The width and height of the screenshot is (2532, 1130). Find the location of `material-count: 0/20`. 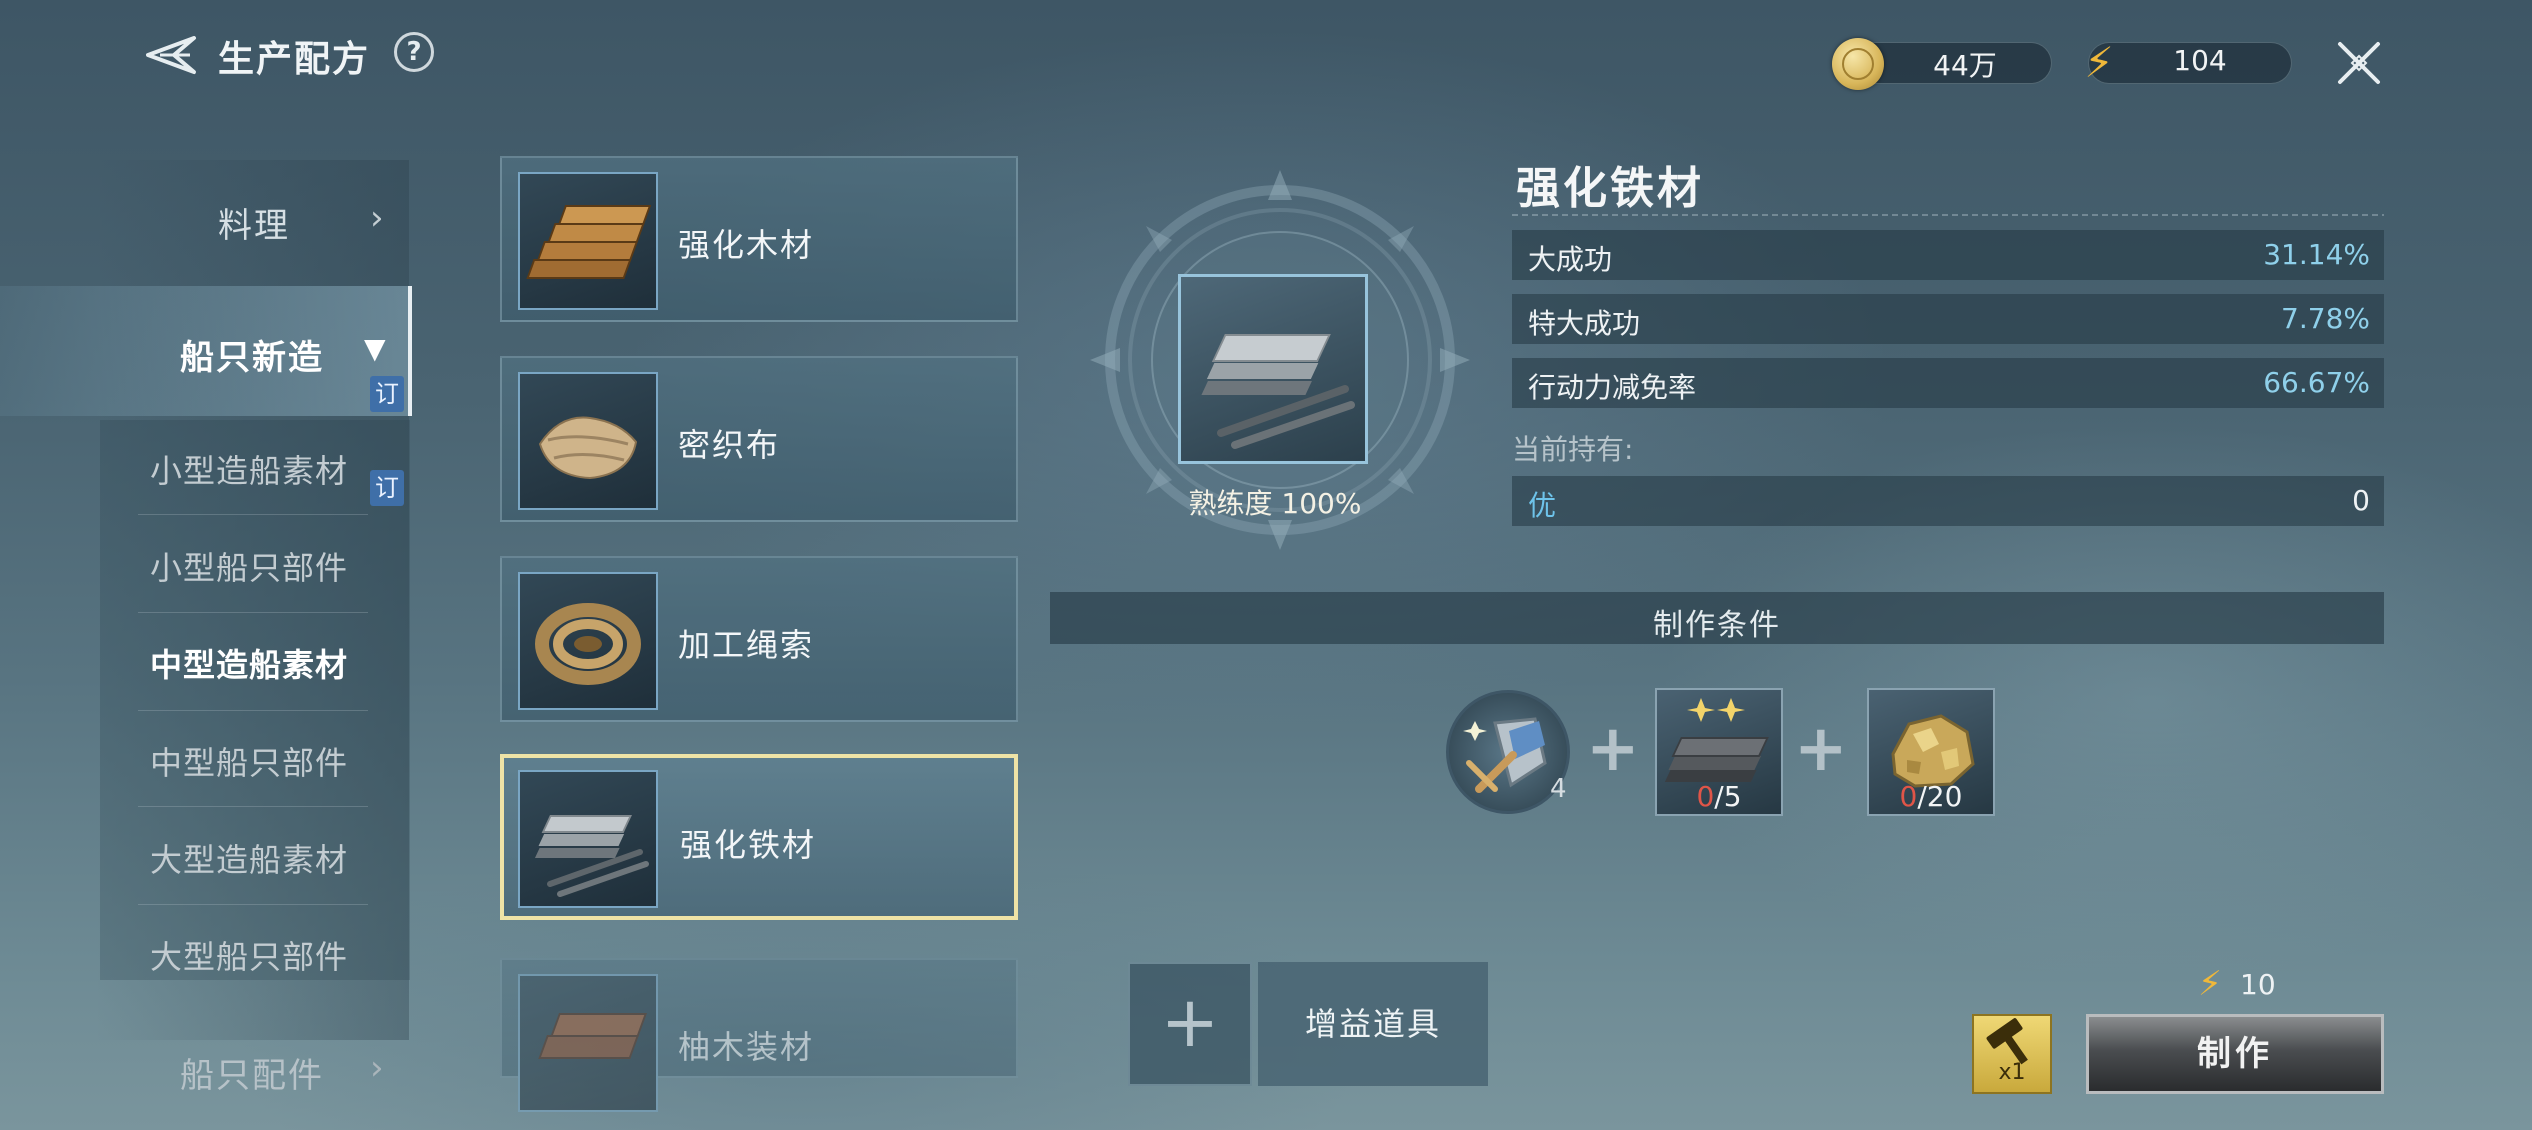

material-count: 0/20 is located at coordinates (1931, 796).